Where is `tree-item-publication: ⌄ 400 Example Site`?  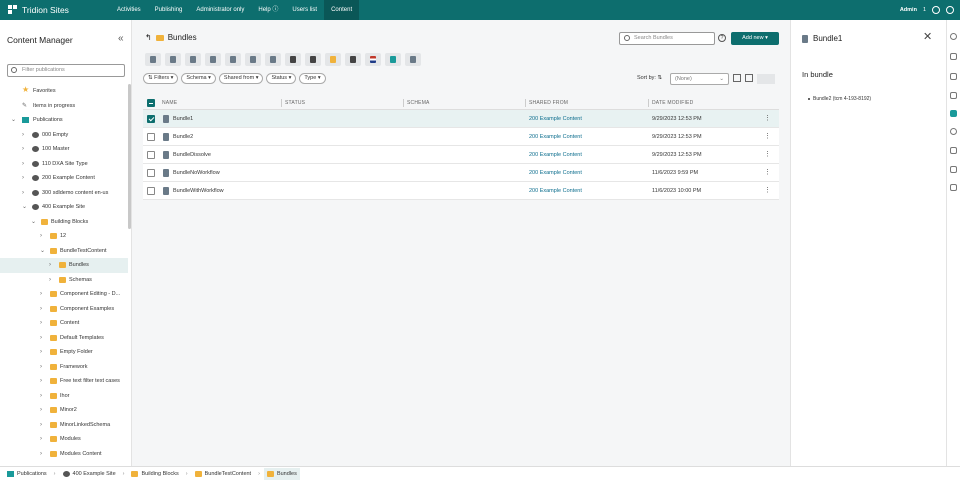
tree-item-publication: ⌄ 400 Example Site is located at coordinates (64, 207).